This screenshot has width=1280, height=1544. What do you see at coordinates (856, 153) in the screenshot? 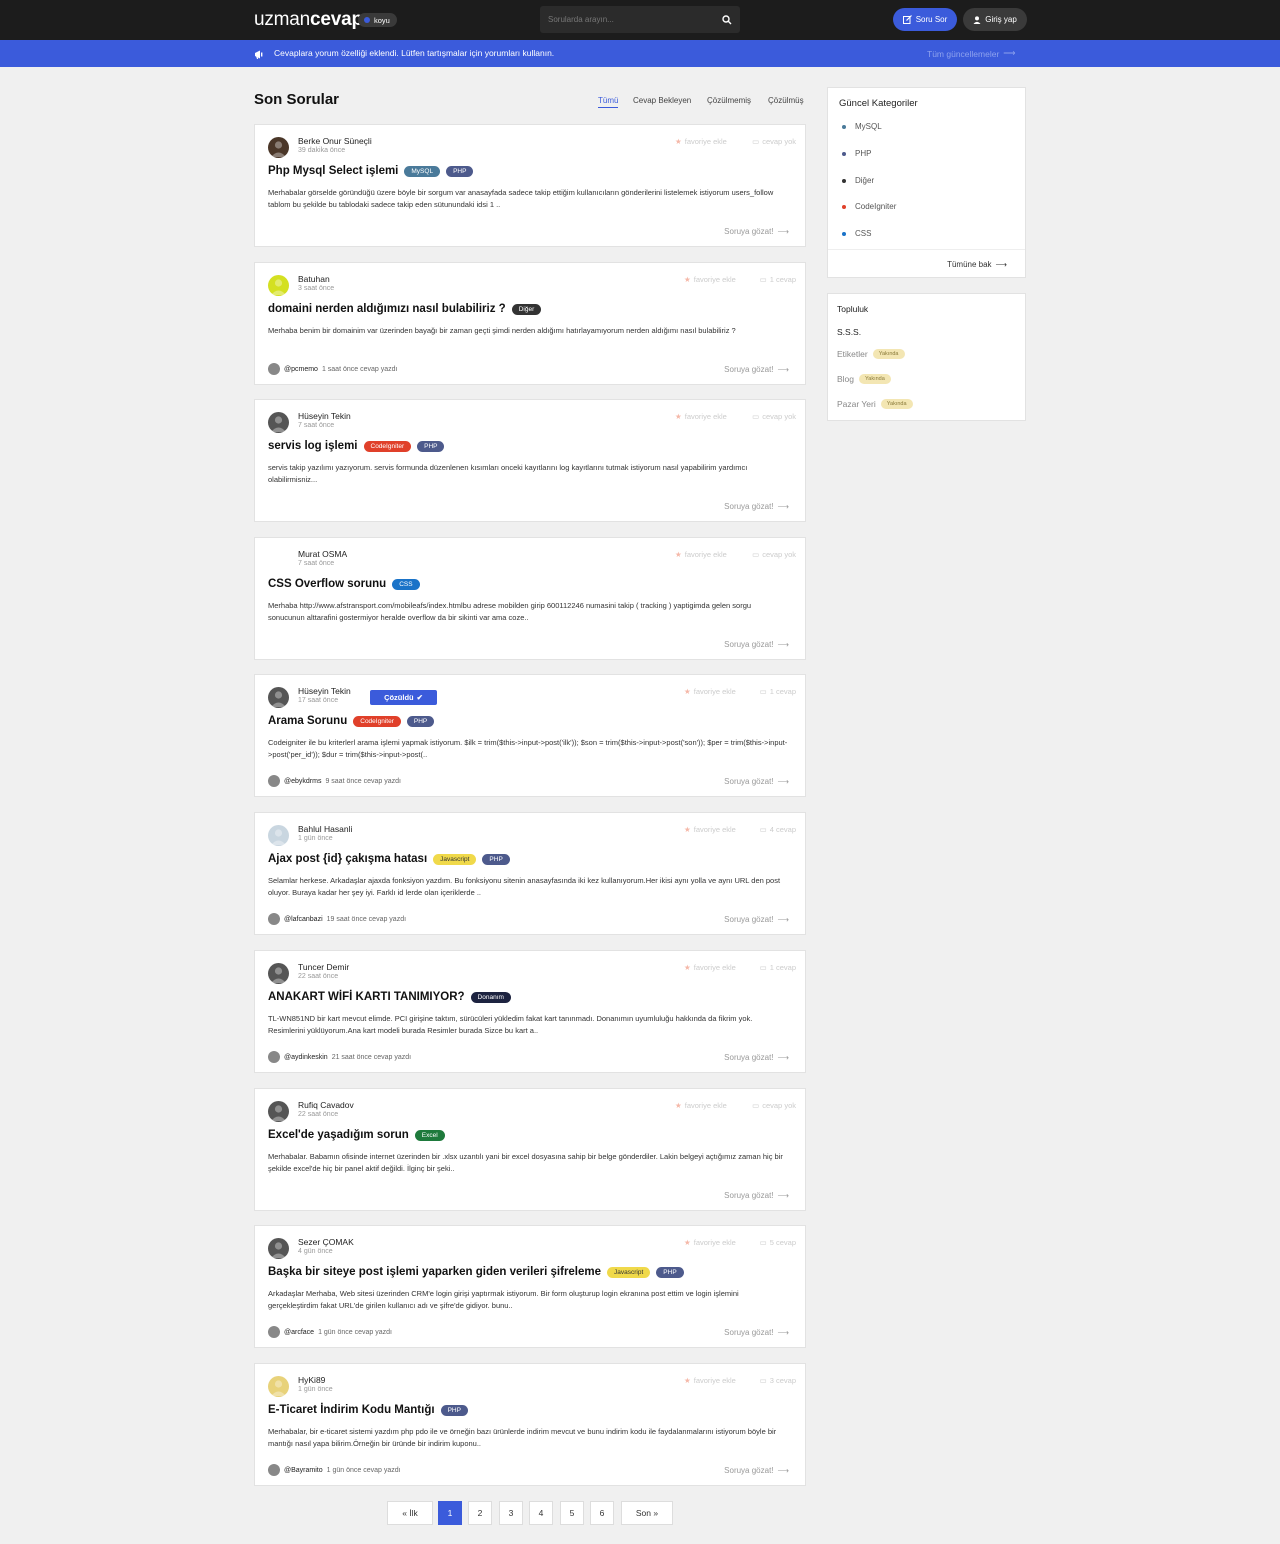
I see `category-item-php: PHP` at bounding box center [856, 153].